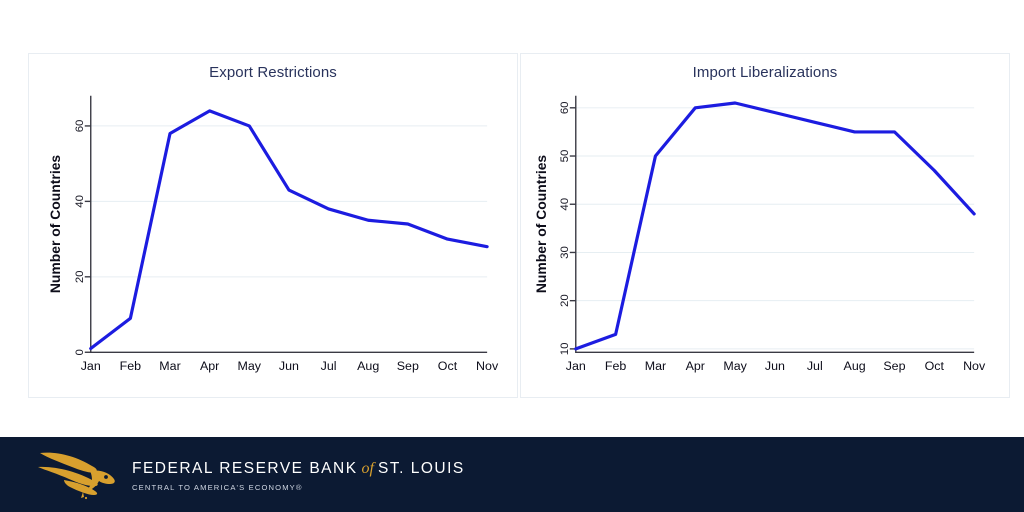  What do you see at coordinates (87, 239) in the screenshot?
I see `tickmarks-left` at bounding box center [87, 239].